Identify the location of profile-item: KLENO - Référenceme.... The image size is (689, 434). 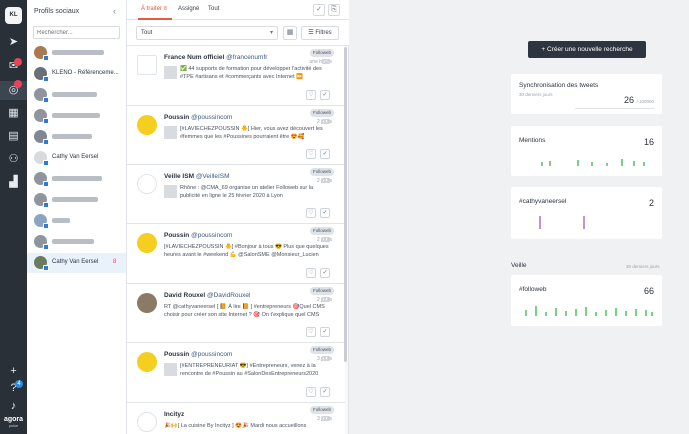
(76, 74).